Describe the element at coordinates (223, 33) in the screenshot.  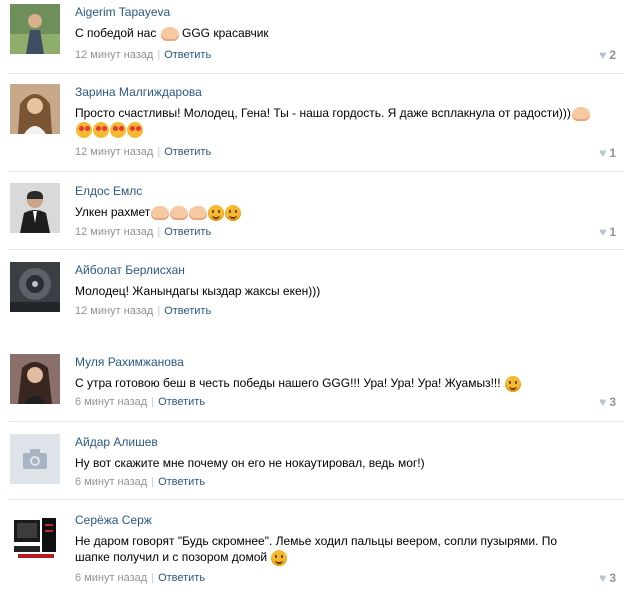
I see `comment-text-part: GGG красавчик` at that location.